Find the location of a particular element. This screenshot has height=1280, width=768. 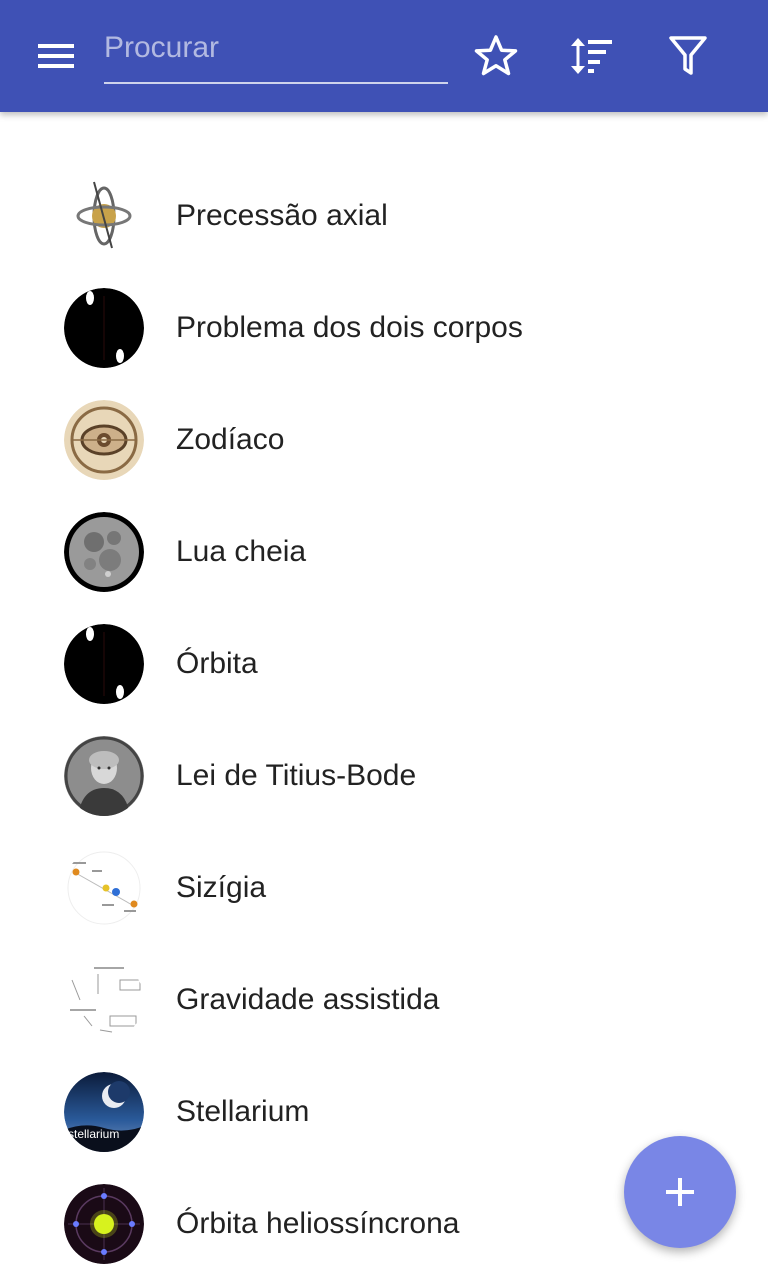

search-input is located at coordinates (276, 48).